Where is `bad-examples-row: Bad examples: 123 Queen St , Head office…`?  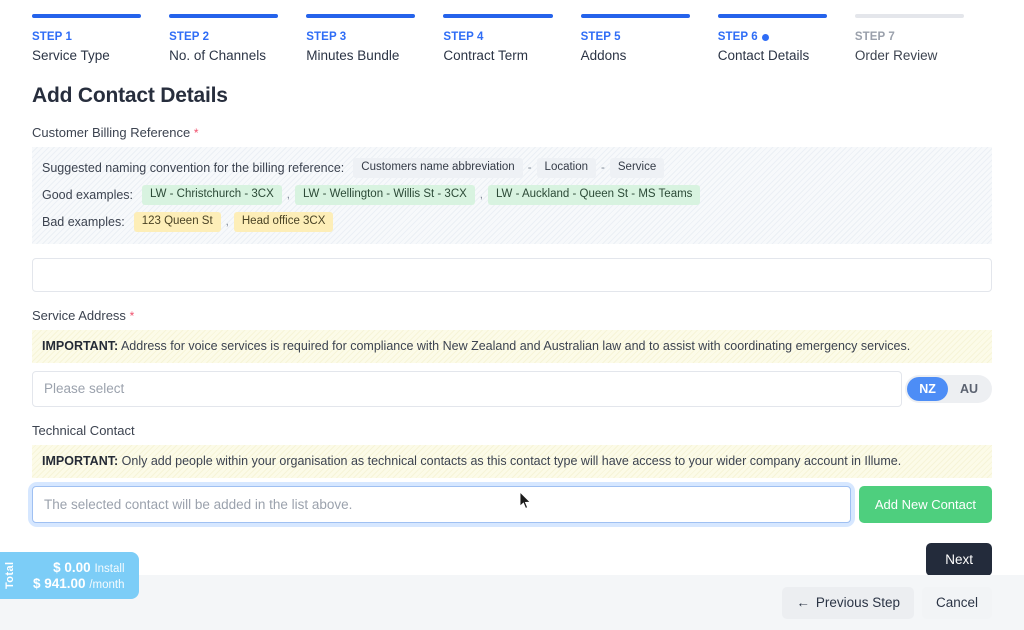
bad-examples-row: Bad examples: 123 Queen St , Head office… is located at coordinates (512, 222).